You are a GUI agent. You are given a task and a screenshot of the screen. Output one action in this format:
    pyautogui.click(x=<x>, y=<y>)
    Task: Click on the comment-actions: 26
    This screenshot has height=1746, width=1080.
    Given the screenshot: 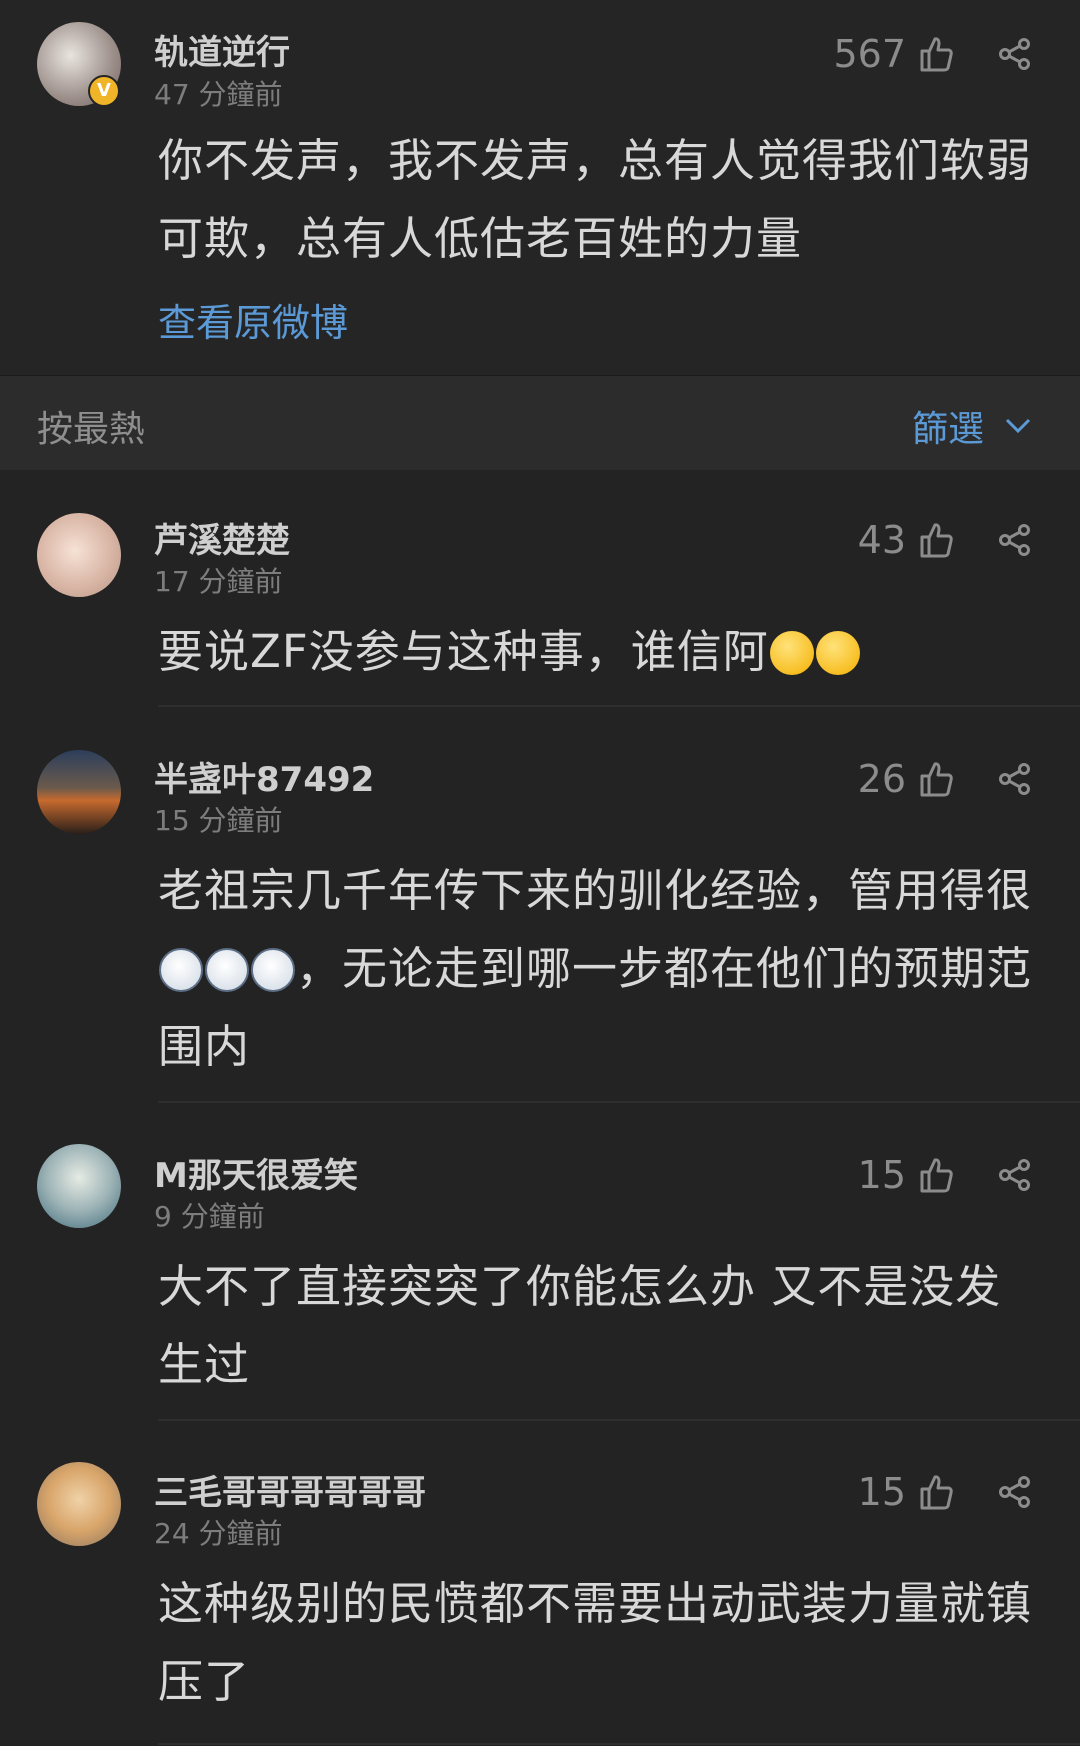 What is the action you would take?
    pyautogui.click(x=945, y=779)
    